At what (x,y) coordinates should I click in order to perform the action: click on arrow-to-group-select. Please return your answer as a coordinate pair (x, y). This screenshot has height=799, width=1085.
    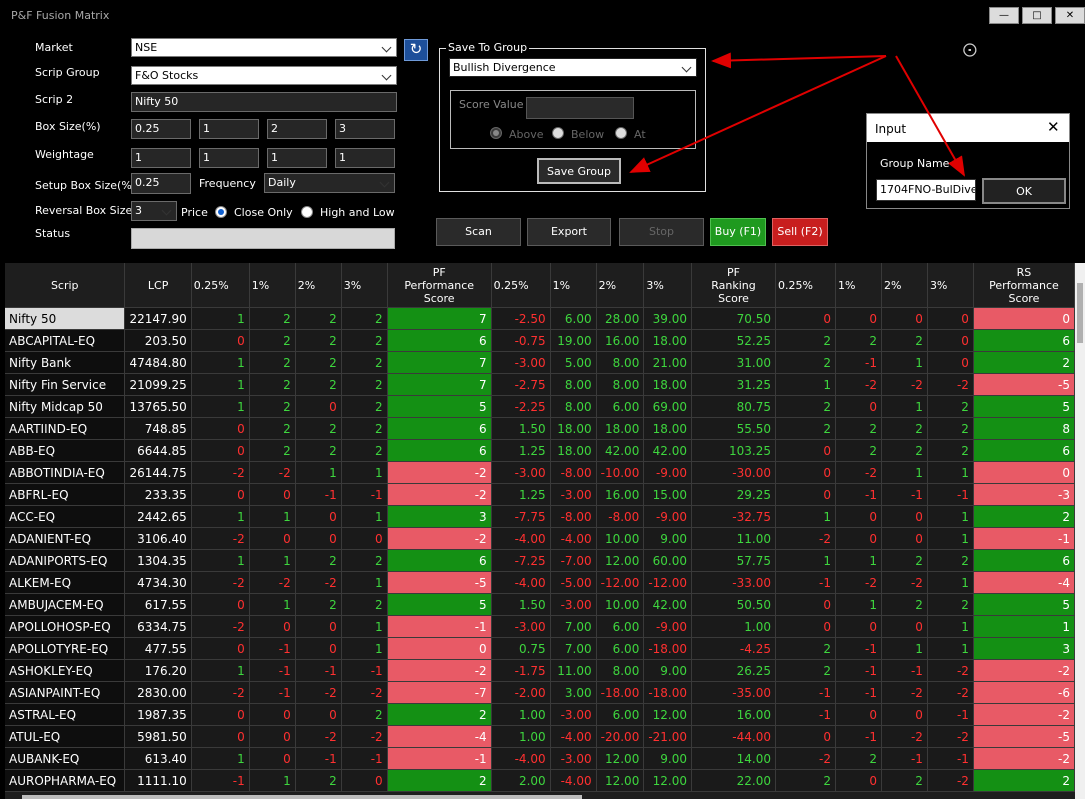
    Looking at the image, I should click on (799, 60).